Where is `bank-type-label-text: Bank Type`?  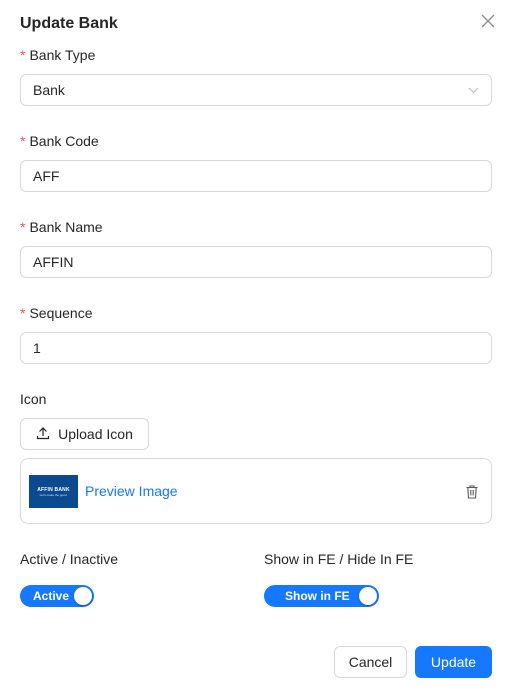
bank-type-label-text: Bank Type is located at coordinates (62, 55).